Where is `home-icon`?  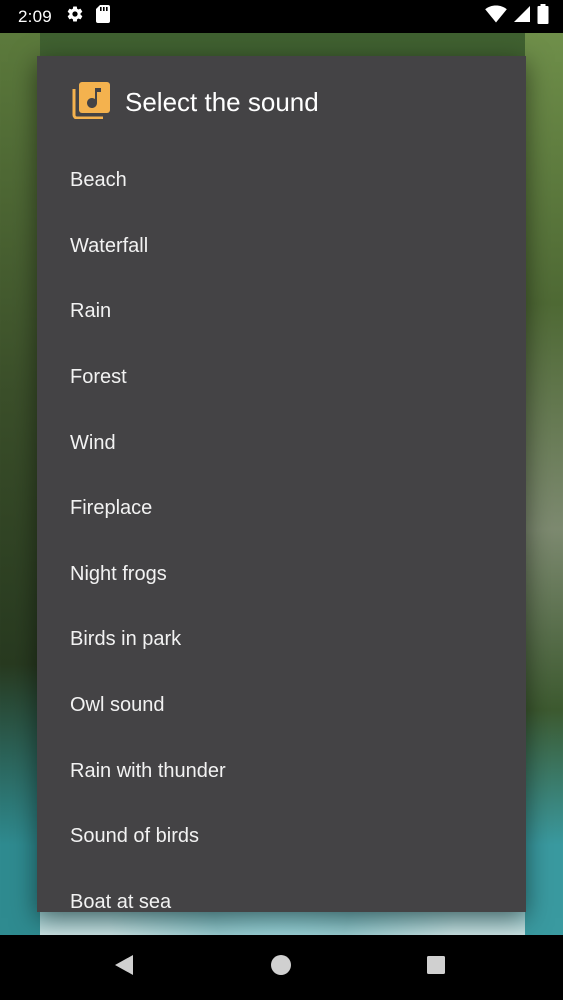
home-icon is located at coordinates (281, 967).